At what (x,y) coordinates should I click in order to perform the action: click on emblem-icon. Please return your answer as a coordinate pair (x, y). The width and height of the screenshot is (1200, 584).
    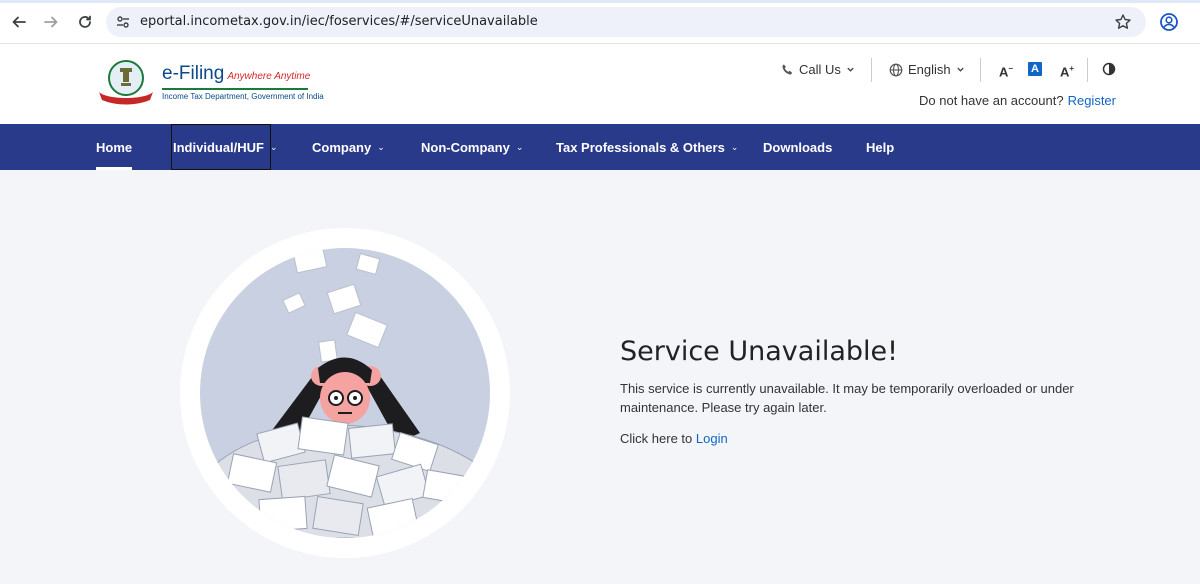
    Looking at the image, I should click on (126, 82).